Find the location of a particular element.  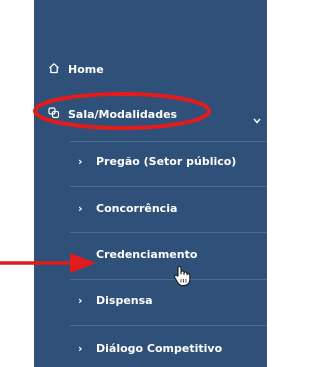

highlight-ellipse is located at coordinates (122, 111).